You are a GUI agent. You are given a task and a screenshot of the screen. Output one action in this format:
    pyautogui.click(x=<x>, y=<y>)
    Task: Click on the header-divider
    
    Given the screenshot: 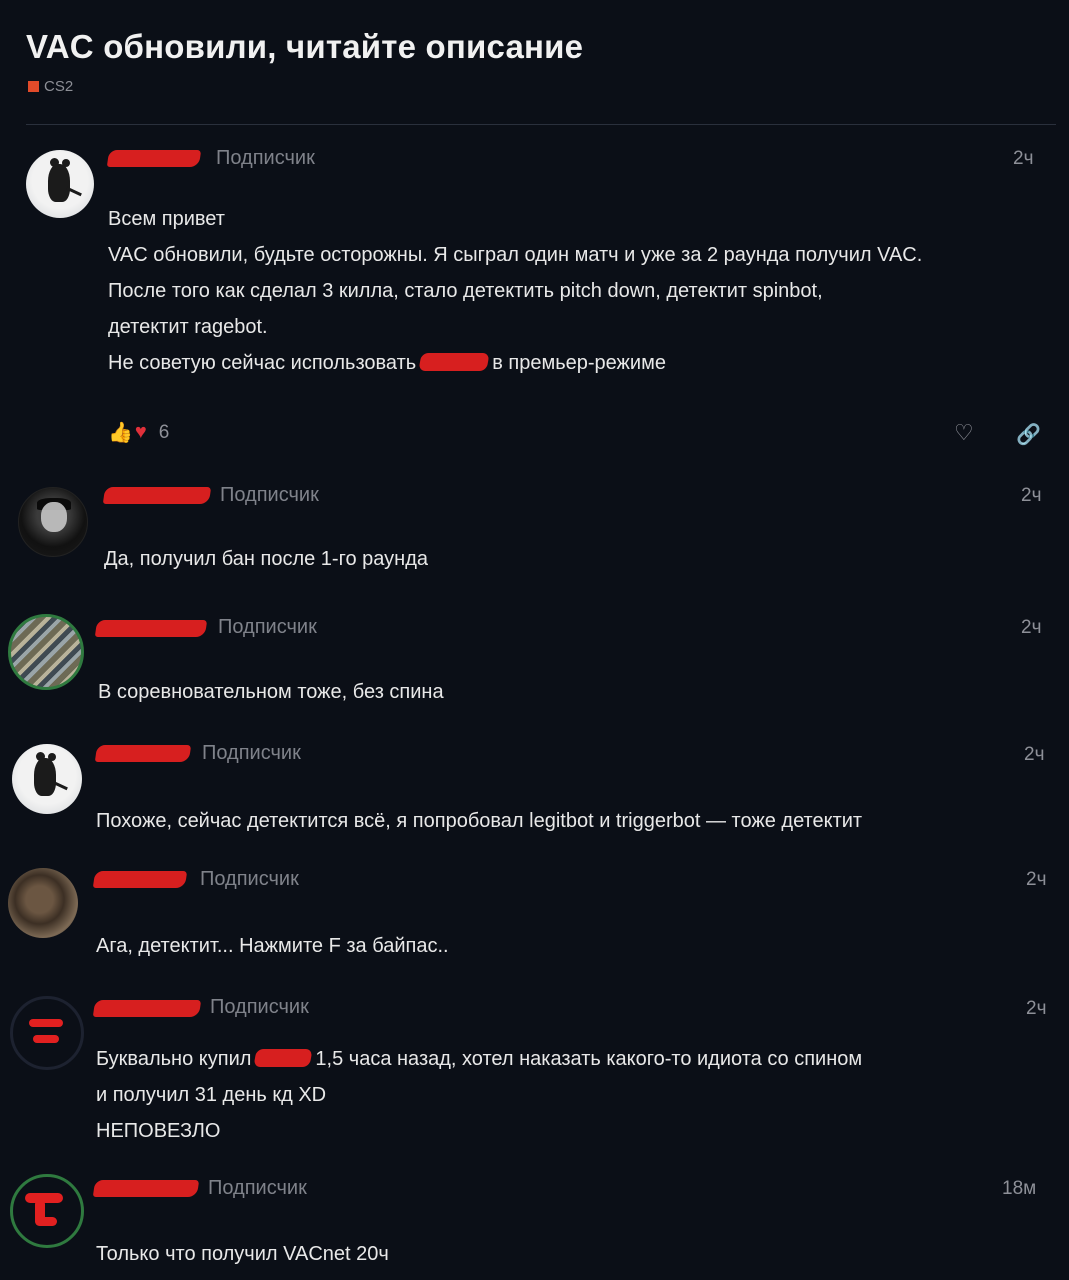 What is the action you would take?
    pyautogui.click(x=541, y=124)
    